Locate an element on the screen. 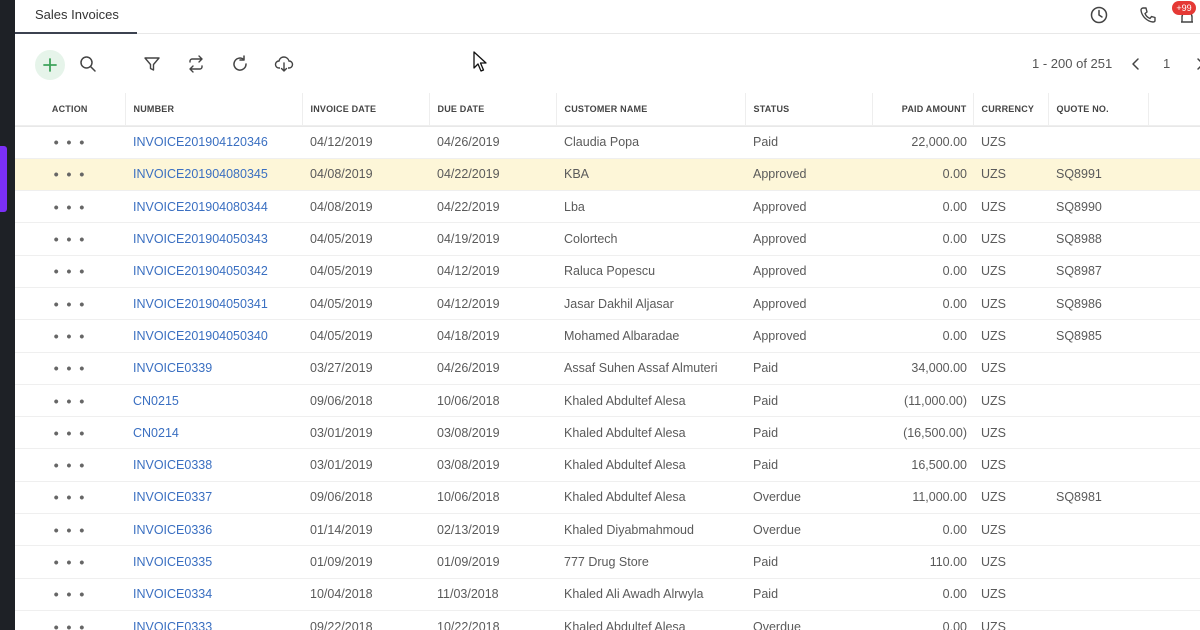 The width and height of the screenshot is (1200, 630). customer-name-cell: Khaled Abdultef Alesa is located at coordinates (650, 620).